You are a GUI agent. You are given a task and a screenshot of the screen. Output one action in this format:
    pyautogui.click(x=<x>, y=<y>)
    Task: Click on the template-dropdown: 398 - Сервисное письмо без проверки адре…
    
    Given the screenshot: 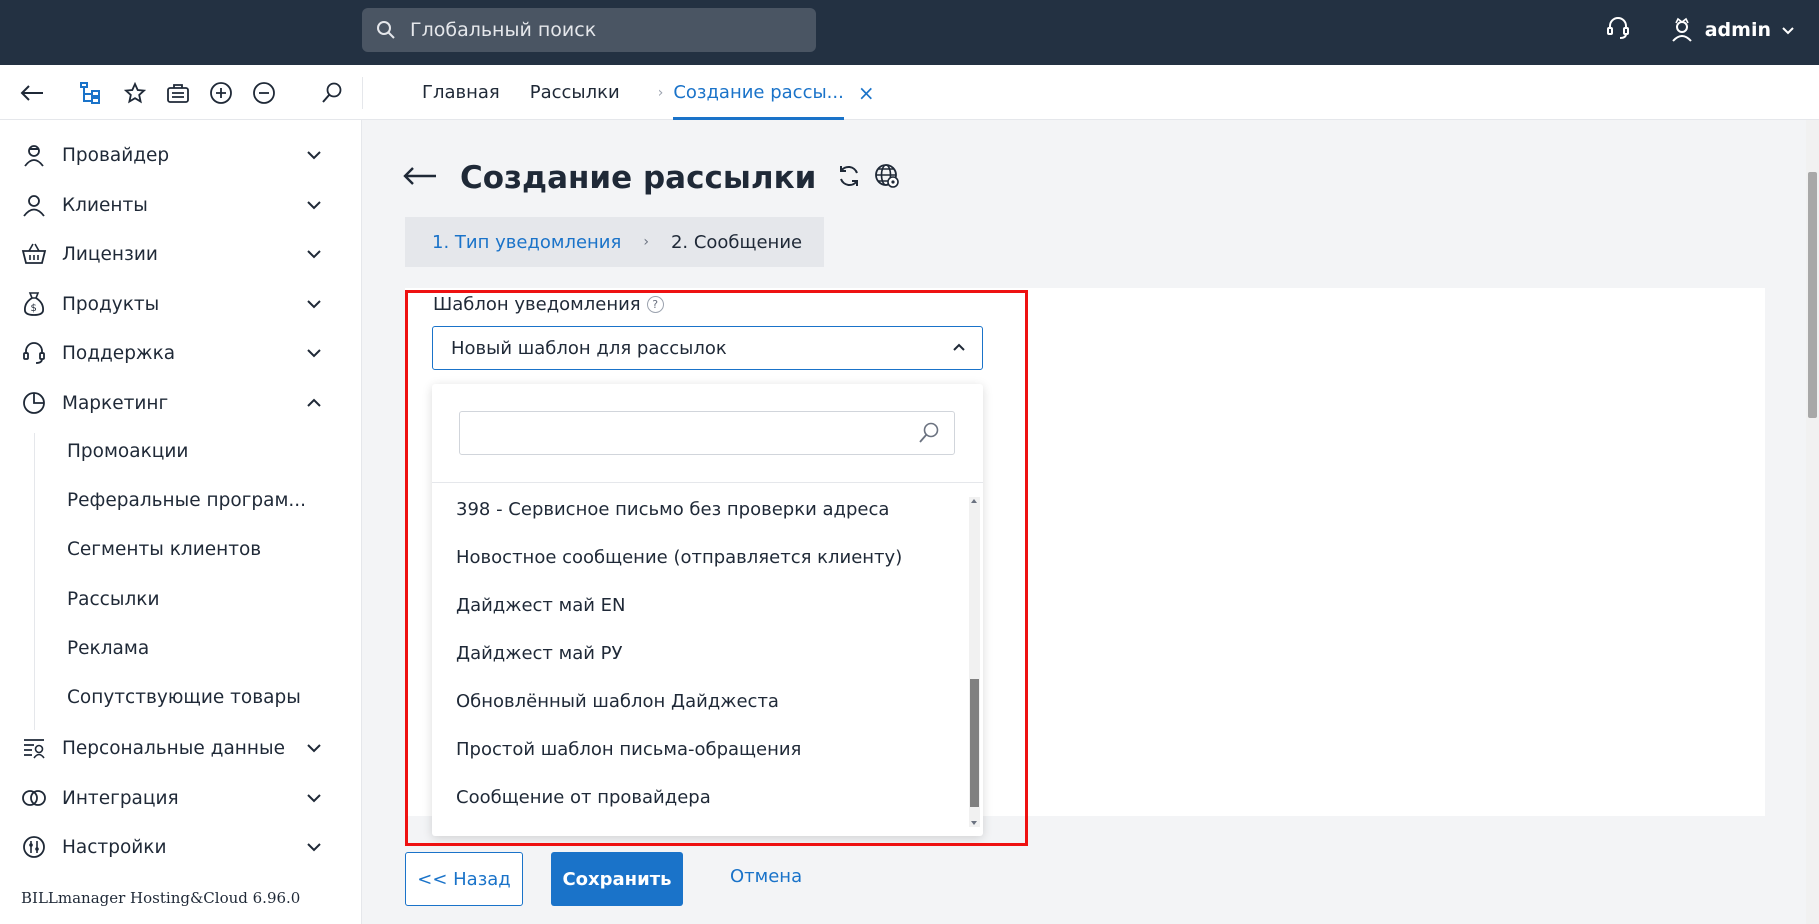 What is the action you would take?
    pyautogui.click(x=707, y=610)
    